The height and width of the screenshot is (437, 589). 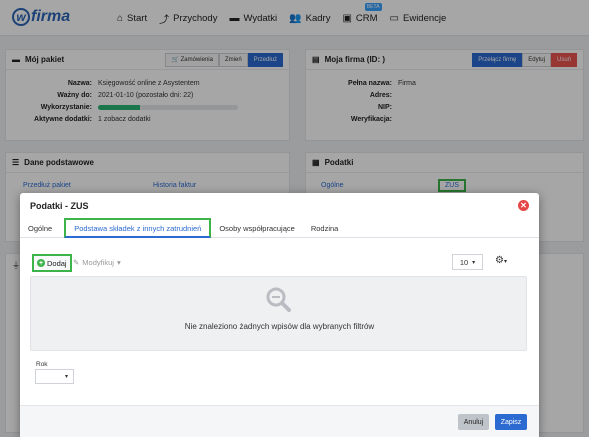 I want to click on page-size-select: 10 ▾, so click(x=467, y=262).